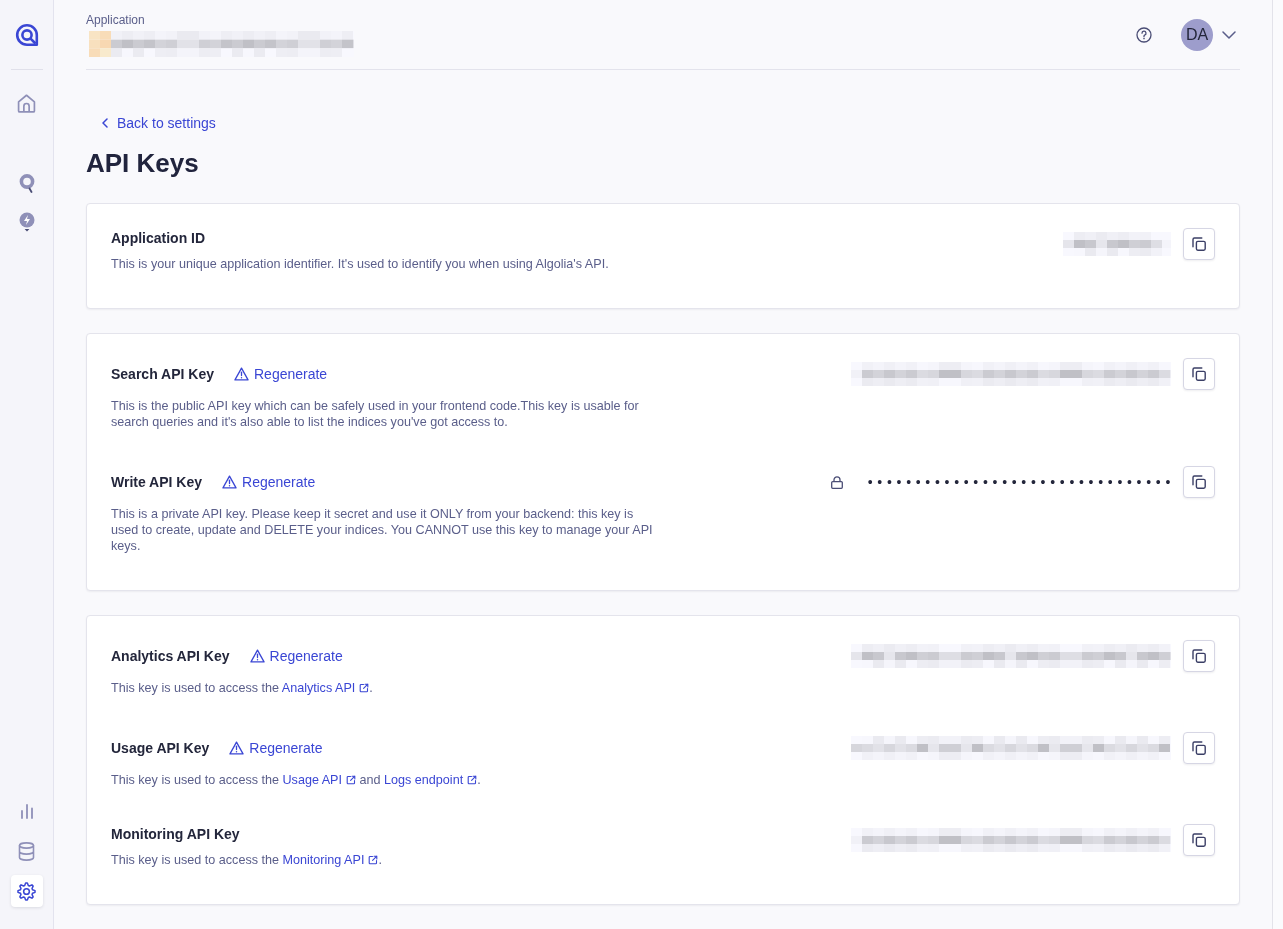 The width and height of the screenshot is (1283, 929). I want to click on search-icon, so click(26, 183).